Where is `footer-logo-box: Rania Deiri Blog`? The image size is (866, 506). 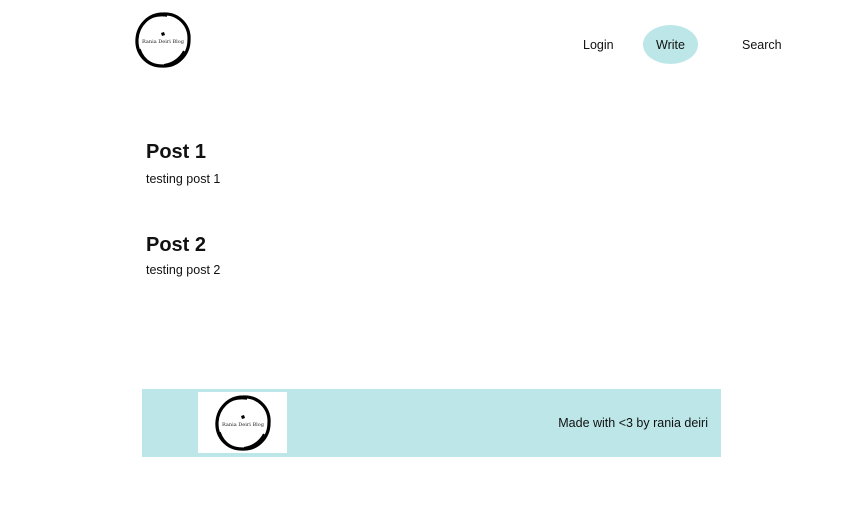 footer-logo-box: Rania Deiri Blog is located at coordinates (242, 422).